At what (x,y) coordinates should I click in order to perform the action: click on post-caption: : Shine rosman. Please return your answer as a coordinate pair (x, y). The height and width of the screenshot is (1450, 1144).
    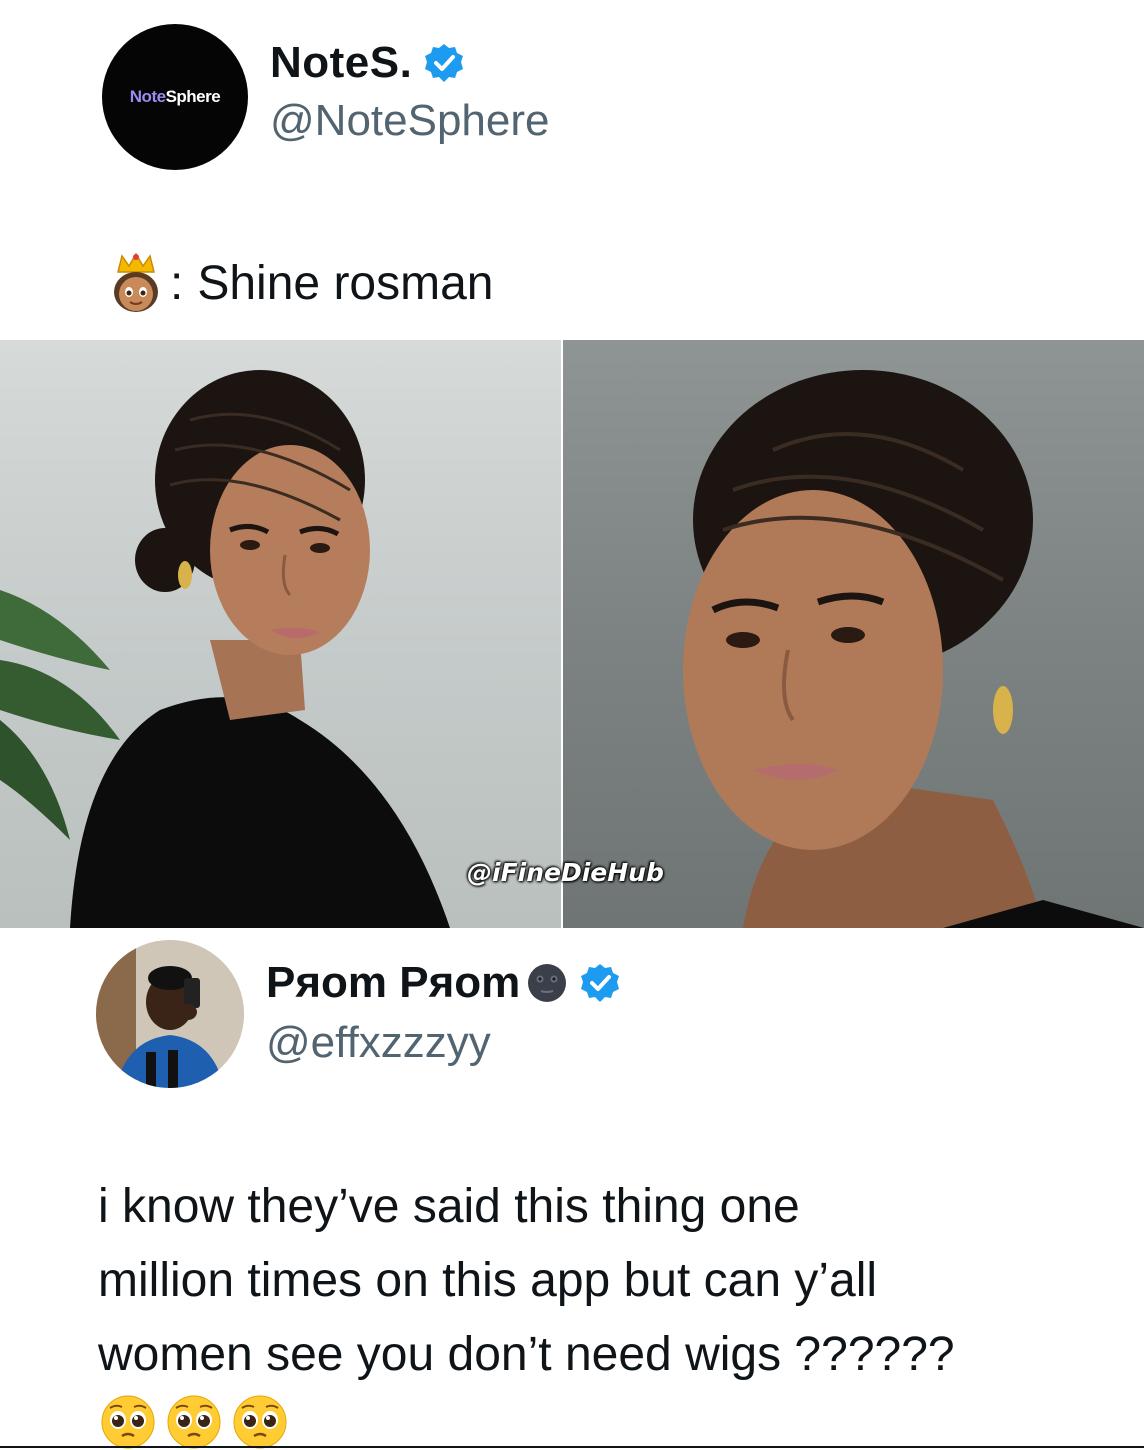
    Looking at the image, I should click on (301, 283).